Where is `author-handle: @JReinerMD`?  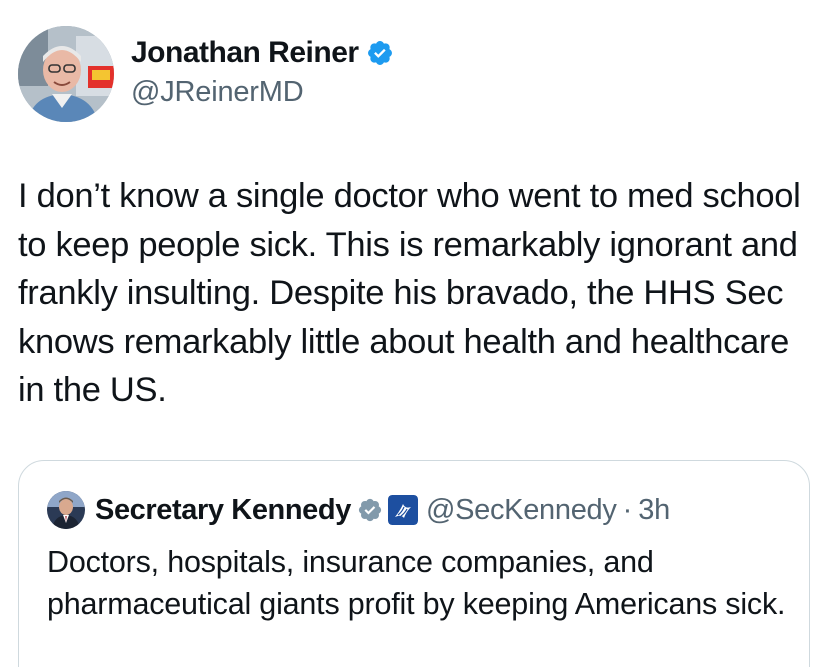 author-handle: @JReinerMD is located at coordinates (262, 92).